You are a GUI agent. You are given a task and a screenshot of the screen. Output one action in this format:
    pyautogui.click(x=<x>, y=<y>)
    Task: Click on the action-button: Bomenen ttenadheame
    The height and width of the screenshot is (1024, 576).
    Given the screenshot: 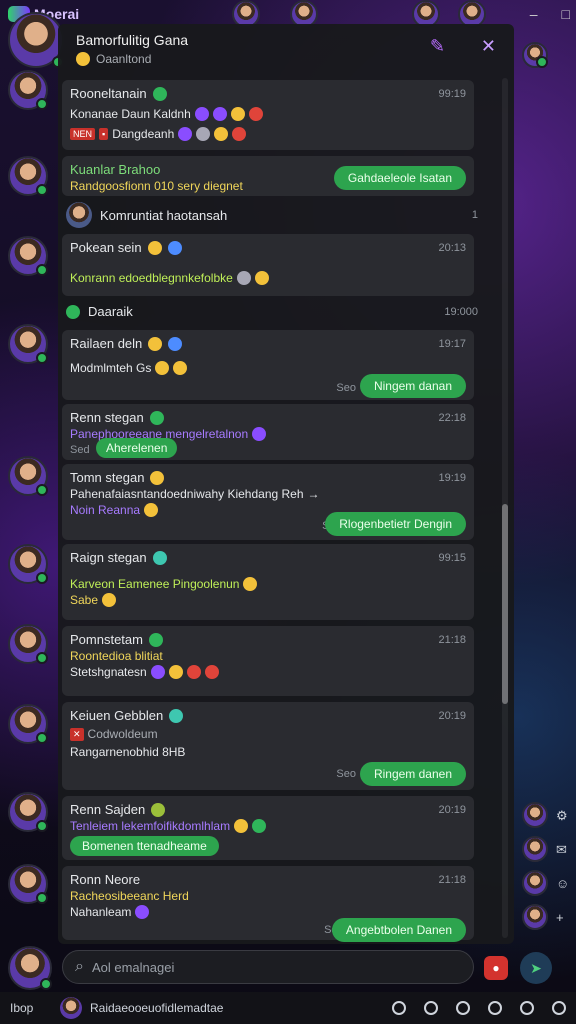 What is the action you would take?
    pyautogui.click(x=144, y=846)
    